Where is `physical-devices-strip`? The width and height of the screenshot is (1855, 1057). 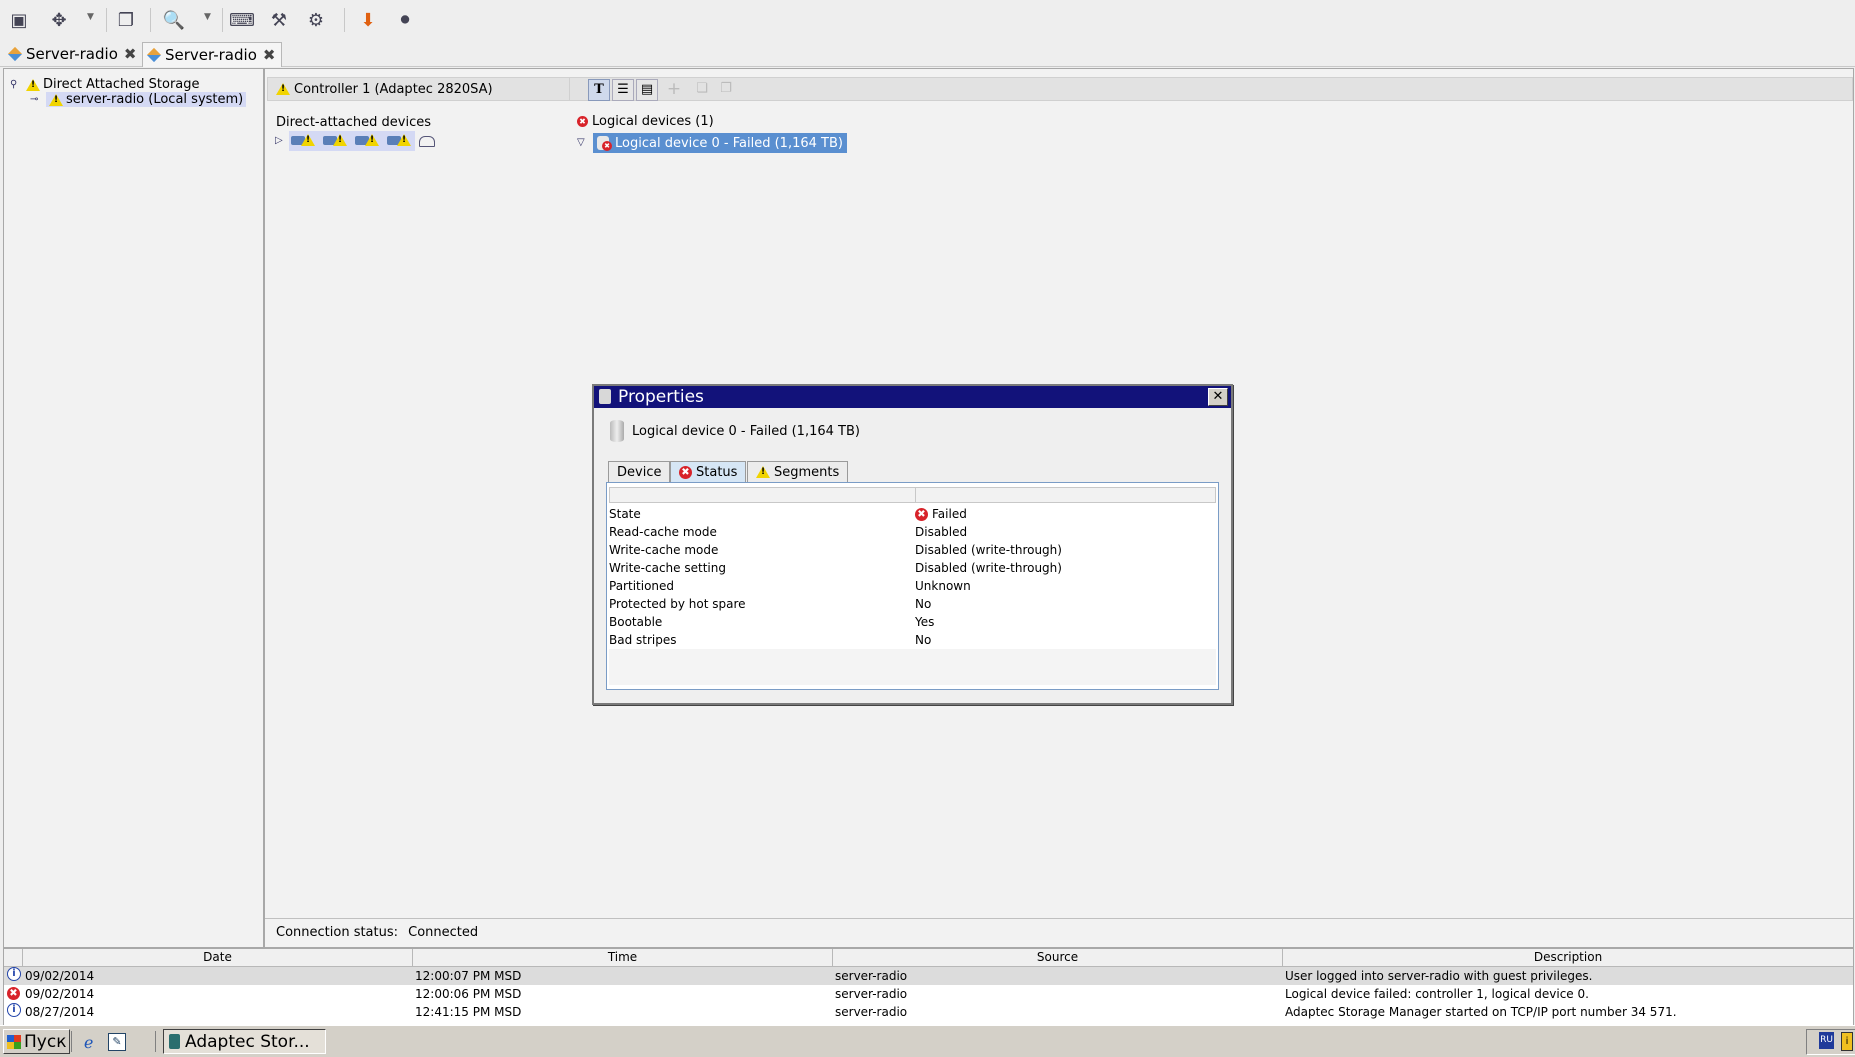 physical-devices-strip is located at coordinates (363, 140).